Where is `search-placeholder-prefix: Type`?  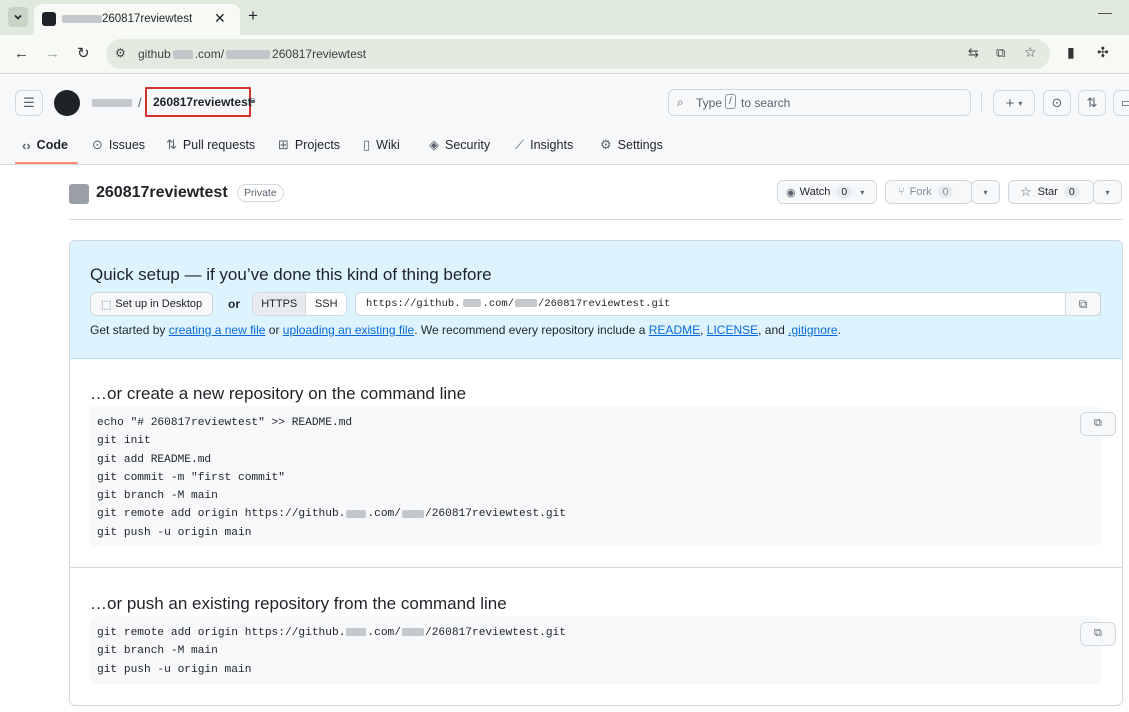 search-placeholder-prefix: Type is located at coordinates (709, 103).